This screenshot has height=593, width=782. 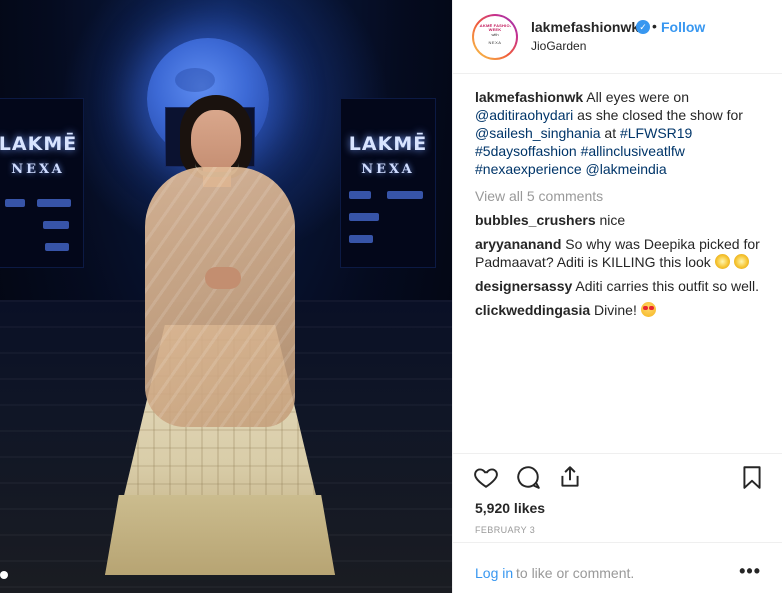 What do you see at coordinates (558, 46) in the screenshot?
I see `location-link: JioGarden` at bounding box center [558, 46].